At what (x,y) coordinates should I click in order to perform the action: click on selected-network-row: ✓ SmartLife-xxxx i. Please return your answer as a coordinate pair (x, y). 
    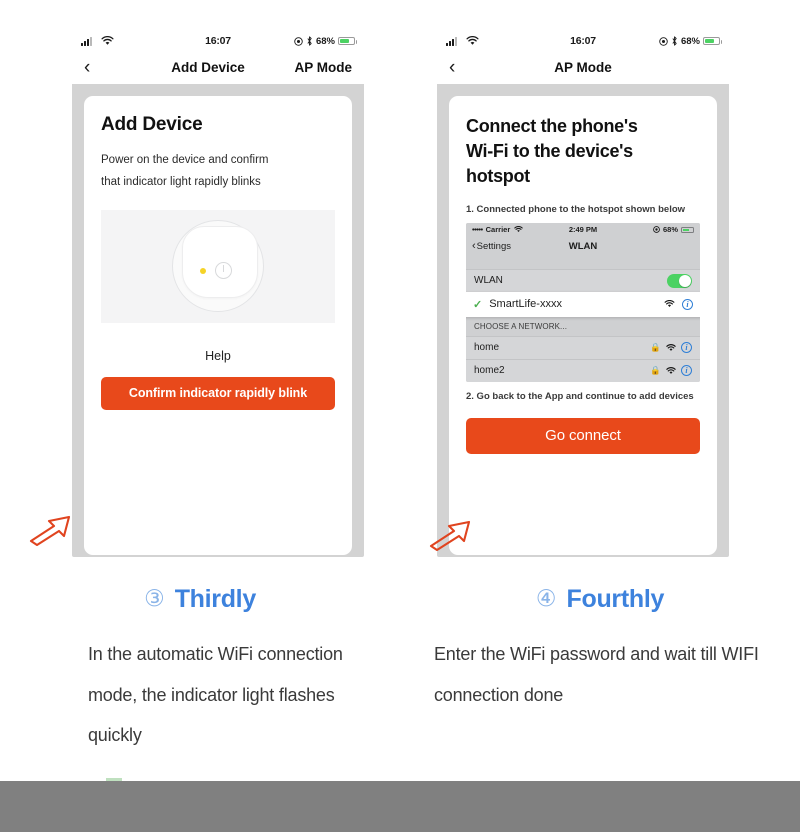
    Looking at the image, I should click on (583, 304).